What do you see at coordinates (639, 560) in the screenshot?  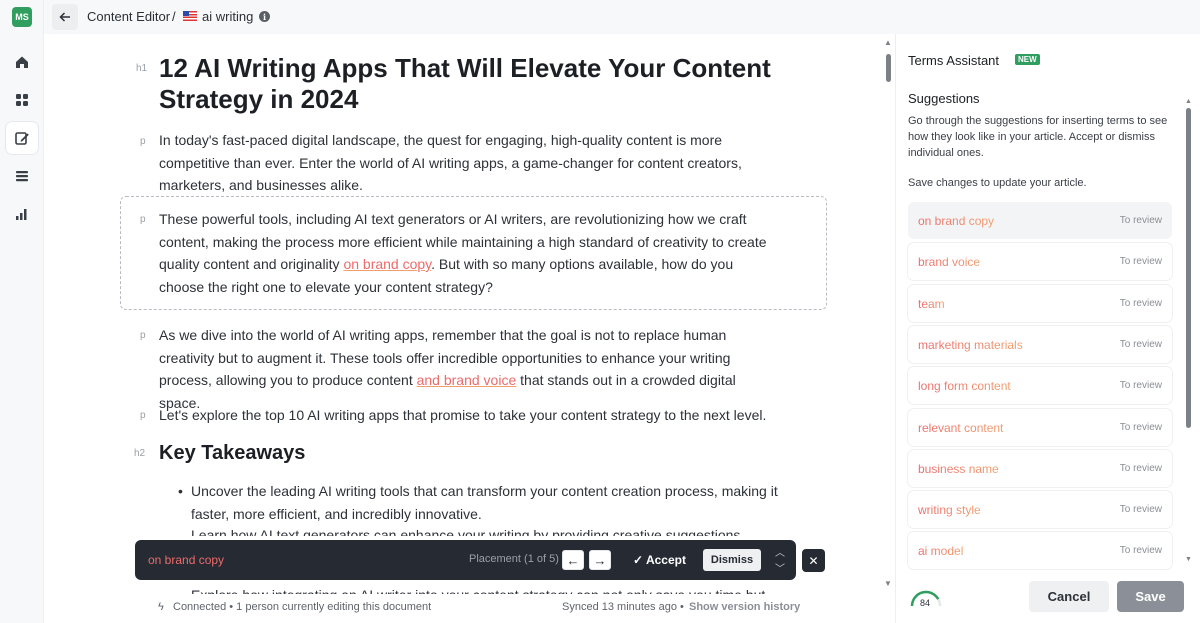 I see `check-icon: ✓` at bounding box center [639, 560].